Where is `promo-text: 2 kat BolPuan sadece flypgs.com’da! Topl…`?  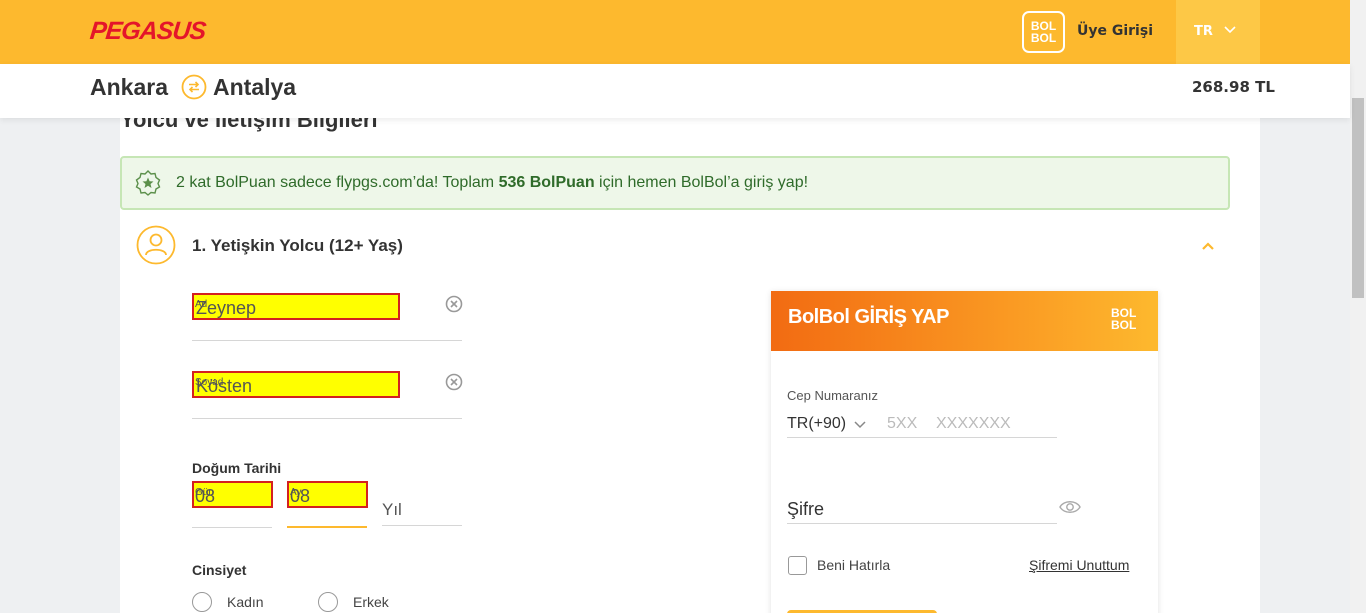
promo-text: 2 kat BolPuan sadece flypgs.com’da! Topl… is located at coordinates (492, 183).